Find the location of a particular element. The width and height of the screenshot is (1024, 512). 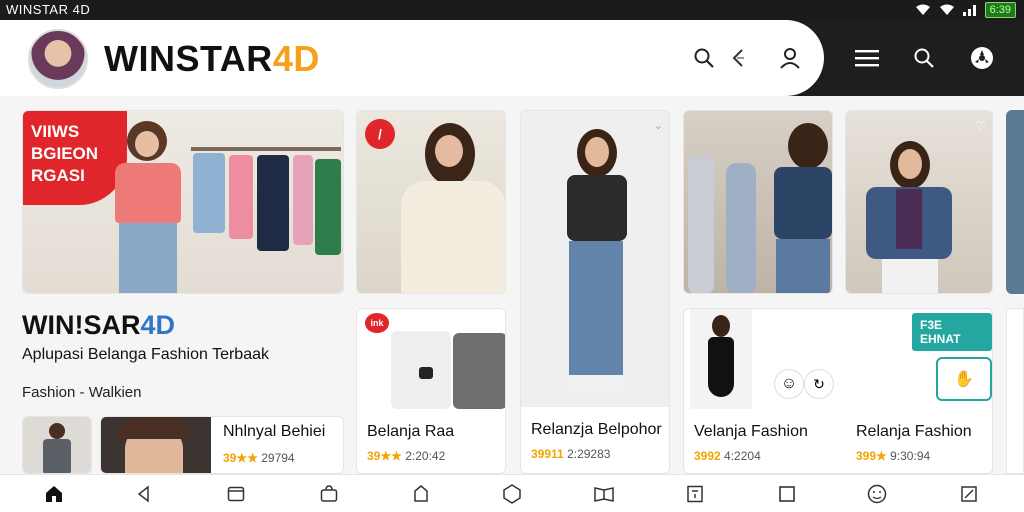

tab-icon is located at coordinates (236, 494).